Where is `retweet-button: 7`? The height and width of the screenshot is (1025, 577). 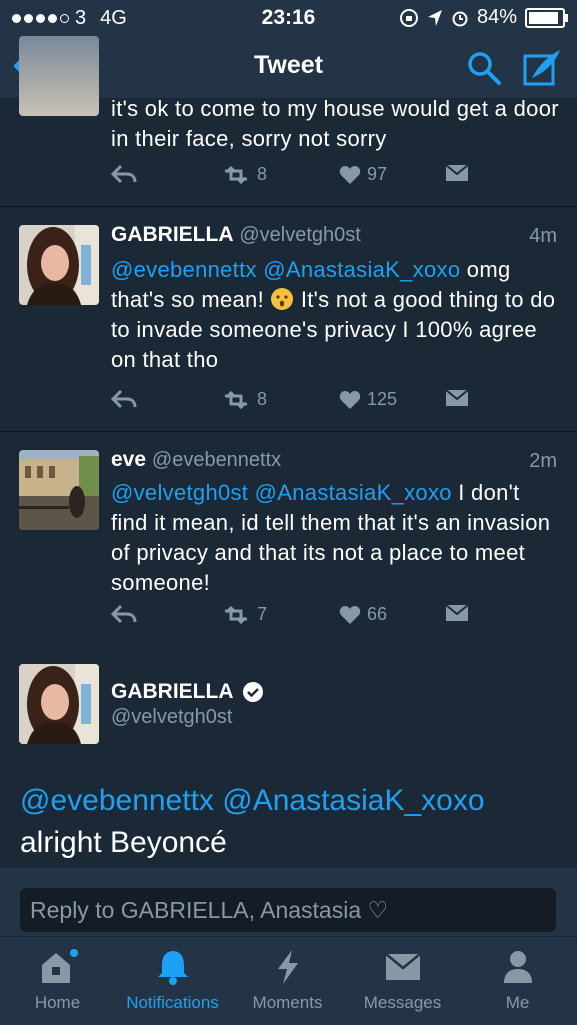
retweet-button: 7 is located at coordinates (244, 614).